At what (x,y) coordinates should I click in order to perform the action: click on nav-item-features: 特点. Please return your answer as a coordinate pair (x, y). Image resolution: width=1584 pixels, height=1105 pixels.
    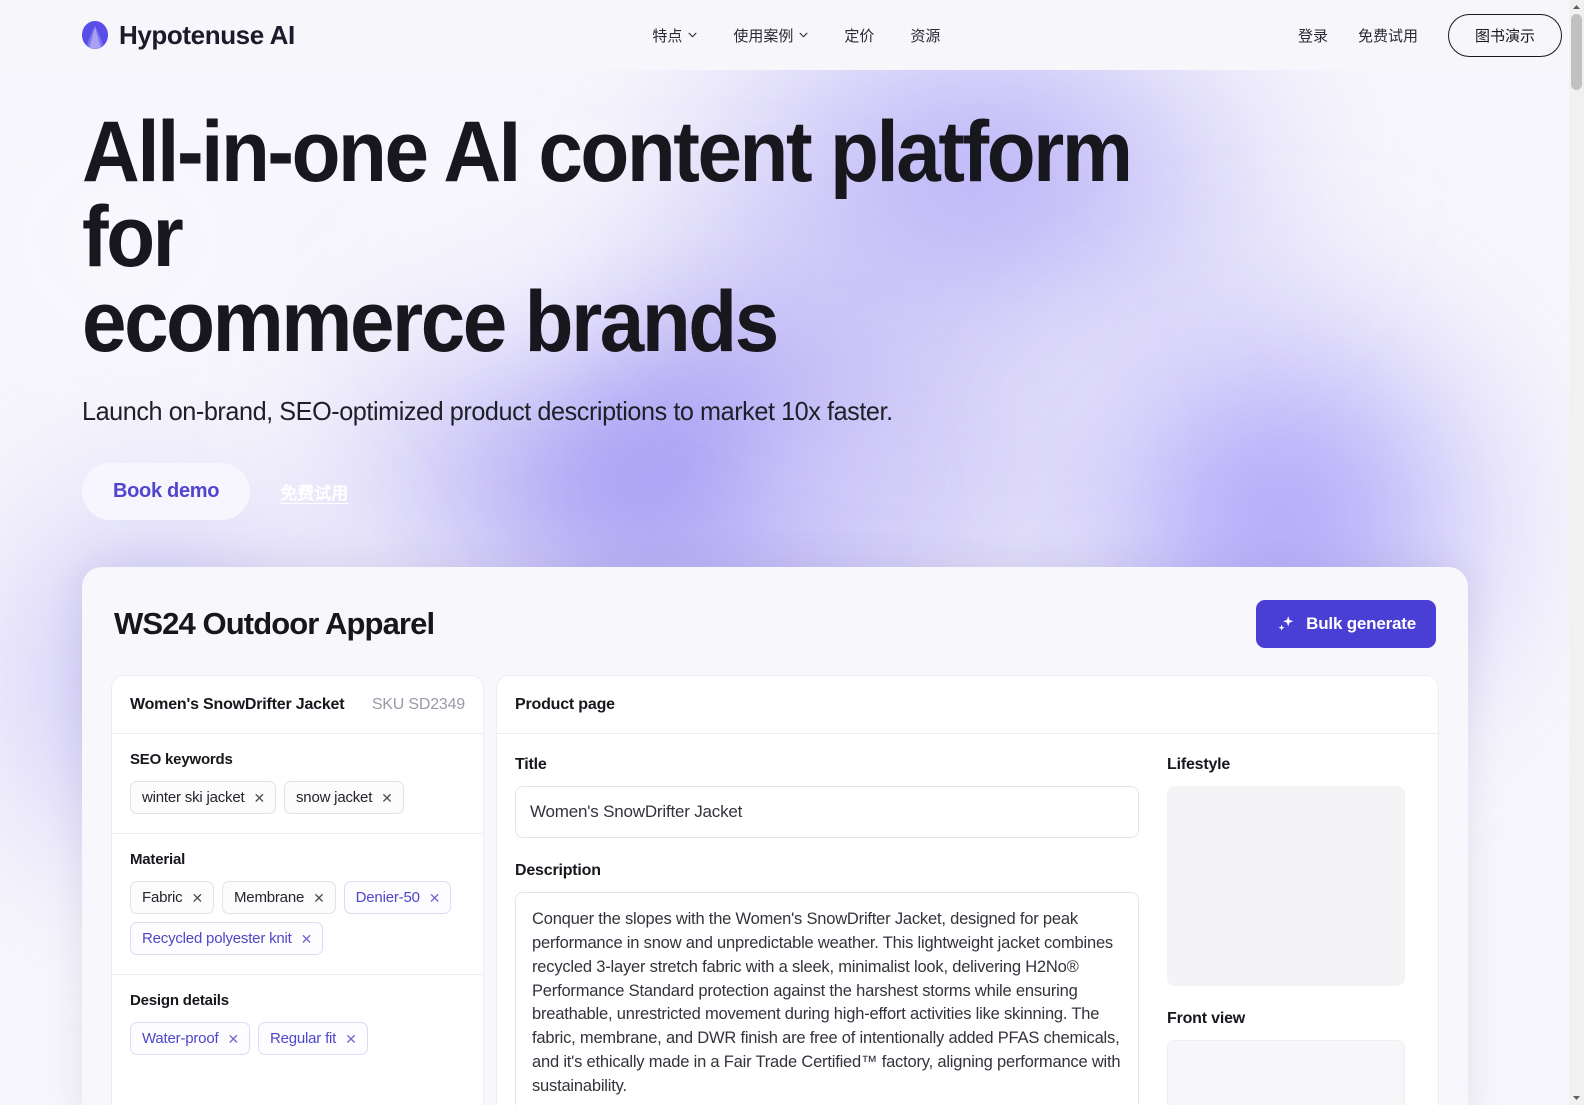
    Looking at the image, I should click on (674, 35).